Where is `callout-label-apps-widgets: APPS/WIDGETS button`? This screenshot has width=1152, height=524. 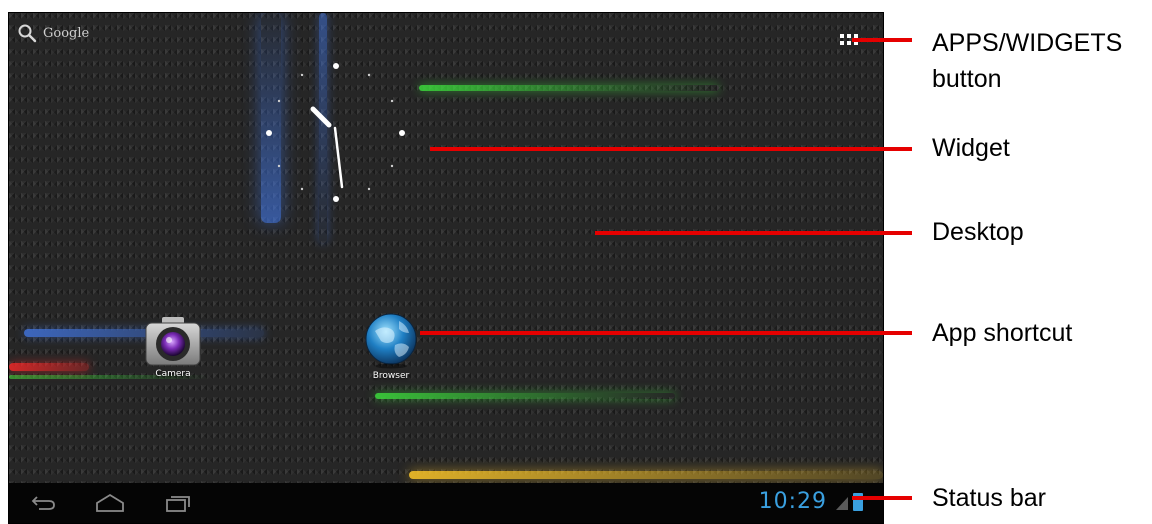 callout-label-apps-widgets: APPS/WIDGETS button is located at coordinates (1027, 61).